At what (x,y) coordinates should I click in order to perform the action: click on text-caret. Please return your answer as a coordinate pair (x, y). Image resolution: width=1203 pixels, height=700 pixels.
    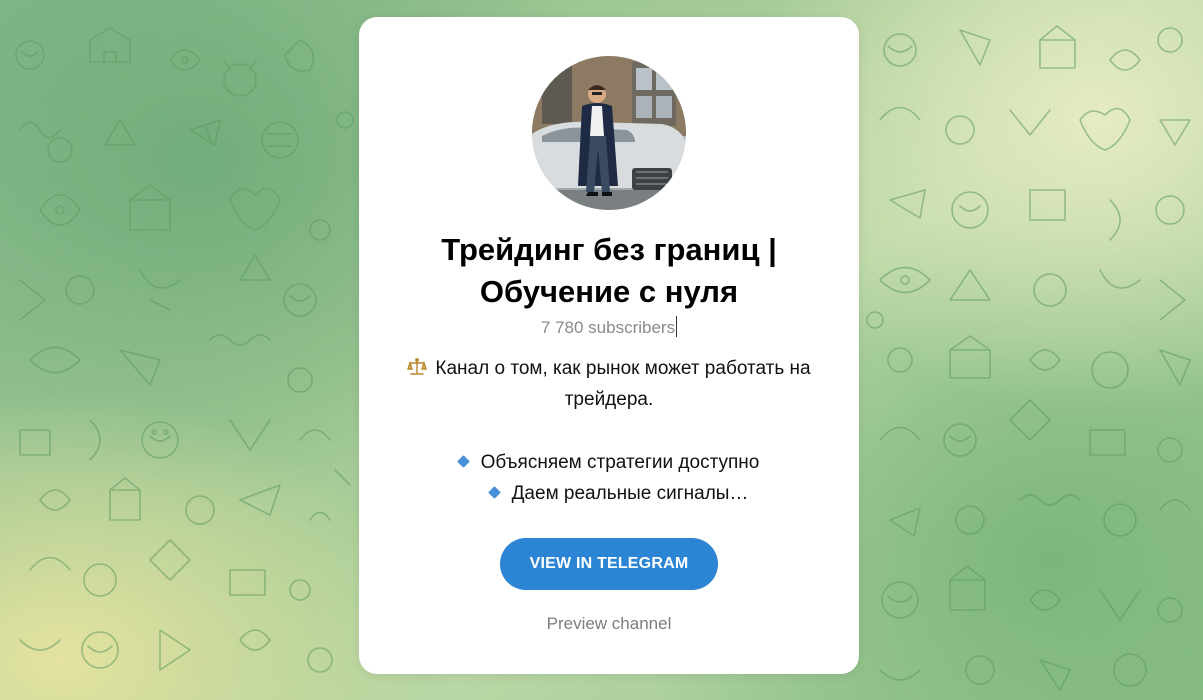
    Looking at the image, I should click on (677, 326).